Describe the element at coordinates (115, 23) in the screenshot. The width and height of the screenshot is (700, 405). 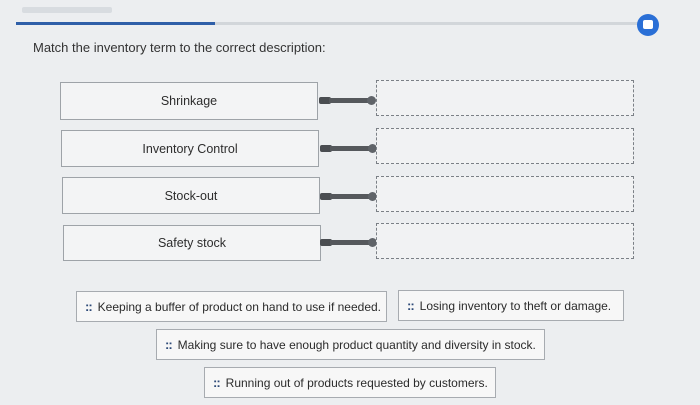
I see `progress-fill` at that location.